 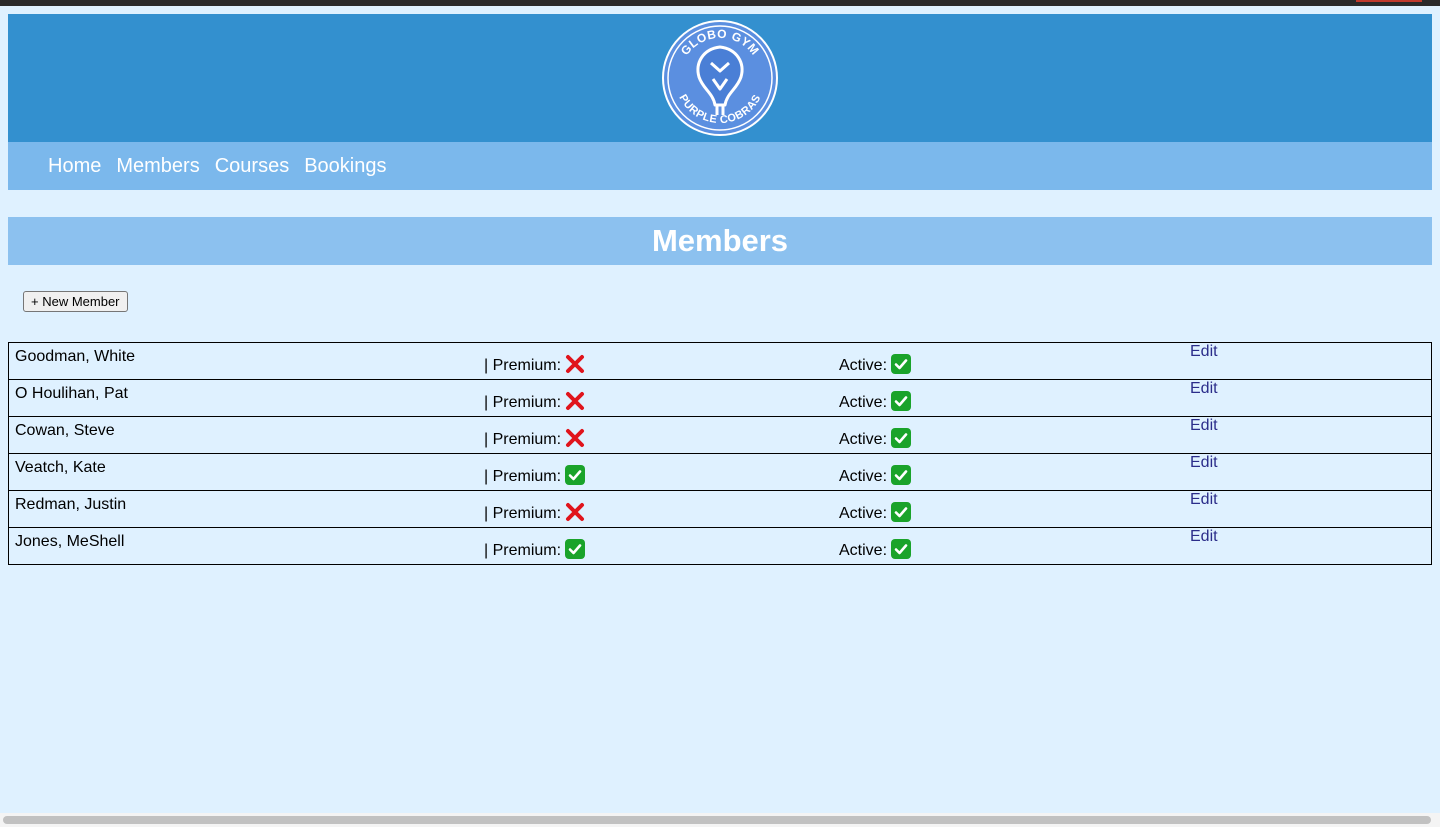 I want to click on member-row: Cowan, Steve | Premium: Active: Edit, so click(x=720, y=435).